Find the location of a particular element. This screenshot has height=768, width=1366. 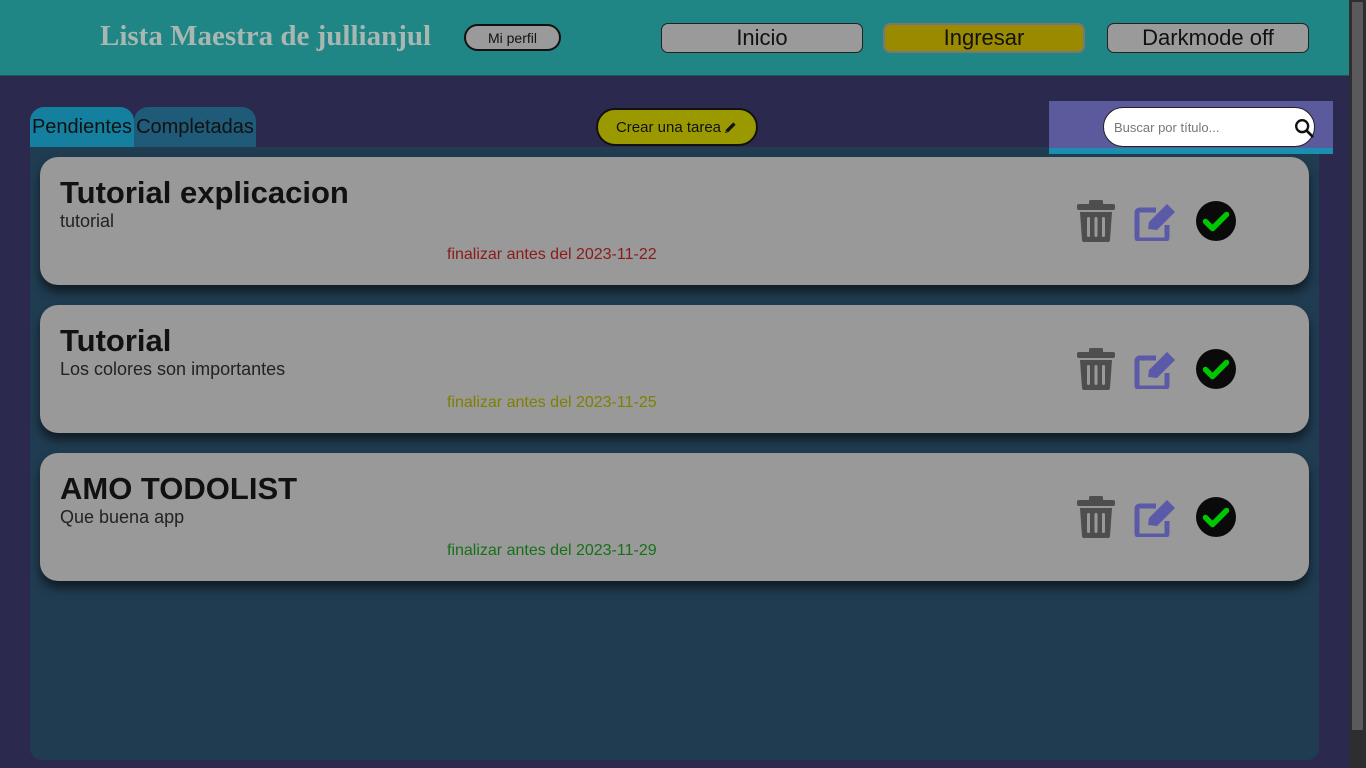

search-bar is located at coordinates (1191, 127).